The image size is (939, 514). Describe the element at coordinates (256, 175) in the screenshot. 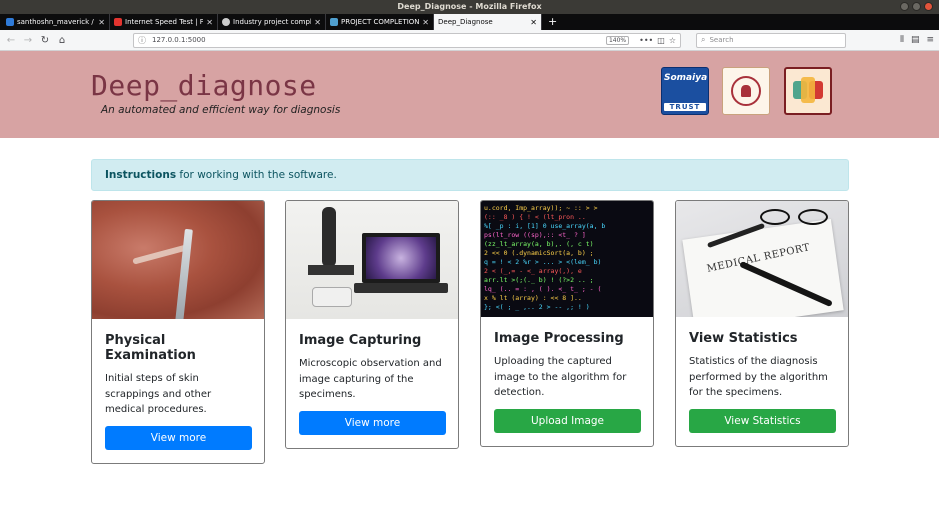

I see `instructions-text: for working with the software.` at that location.